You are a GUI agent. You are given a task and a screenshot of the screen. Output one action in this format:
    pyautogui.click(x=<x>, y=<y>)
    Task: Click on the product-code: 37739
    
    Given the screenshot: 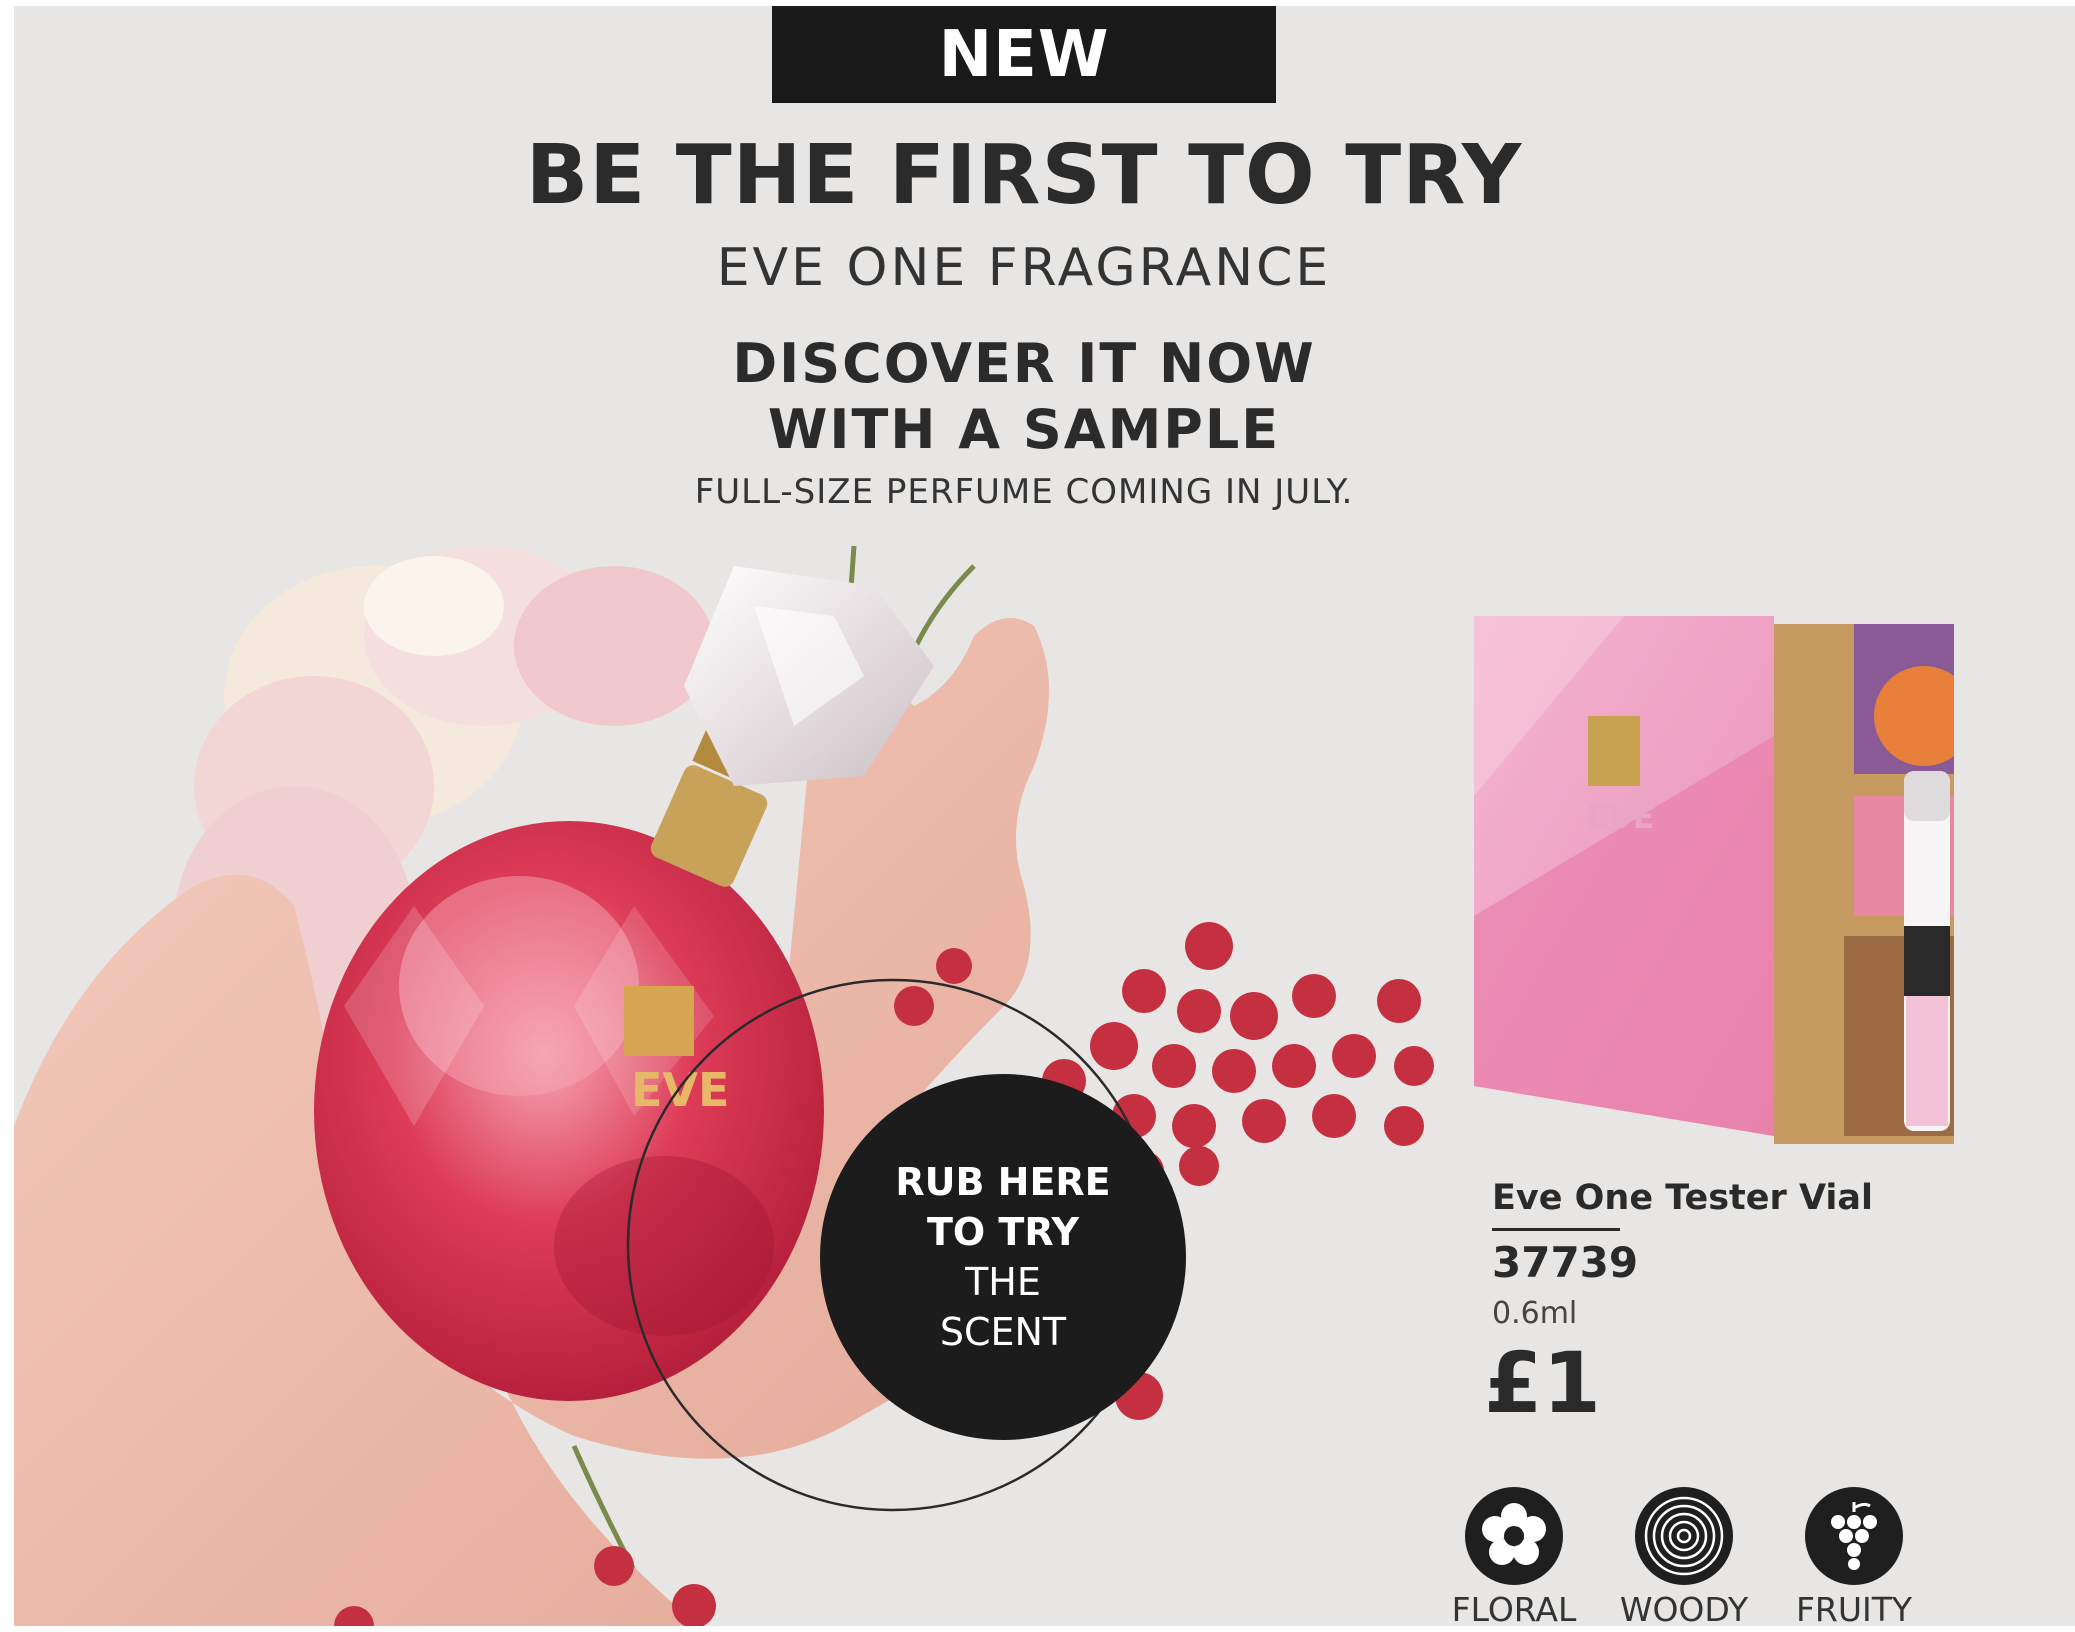 What is the action you would take?
    pyautogui.click(x=1565, y=1262)
    